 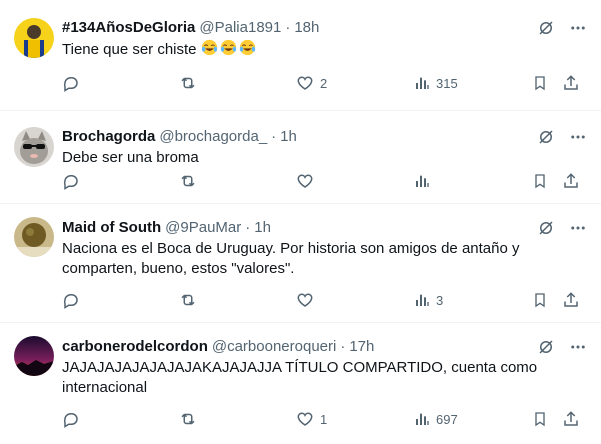 What do you see at coordinates (129, 49) in the screenshot?
I see `tweet-text-body: Tiene que ser chiste` at bounding box center [129, 49].